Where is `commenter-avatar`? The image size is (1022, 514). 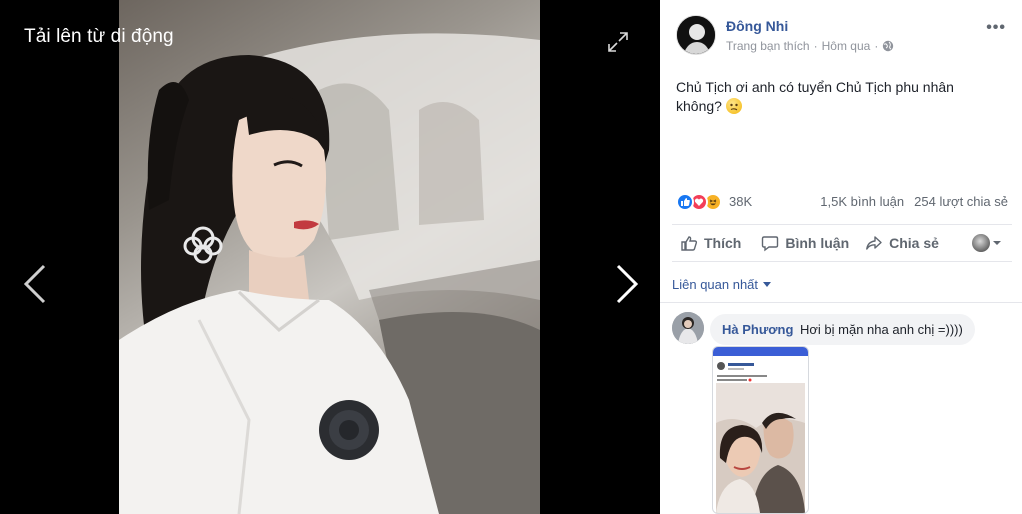 commenter-avatar is located at coordinates (688, 328).